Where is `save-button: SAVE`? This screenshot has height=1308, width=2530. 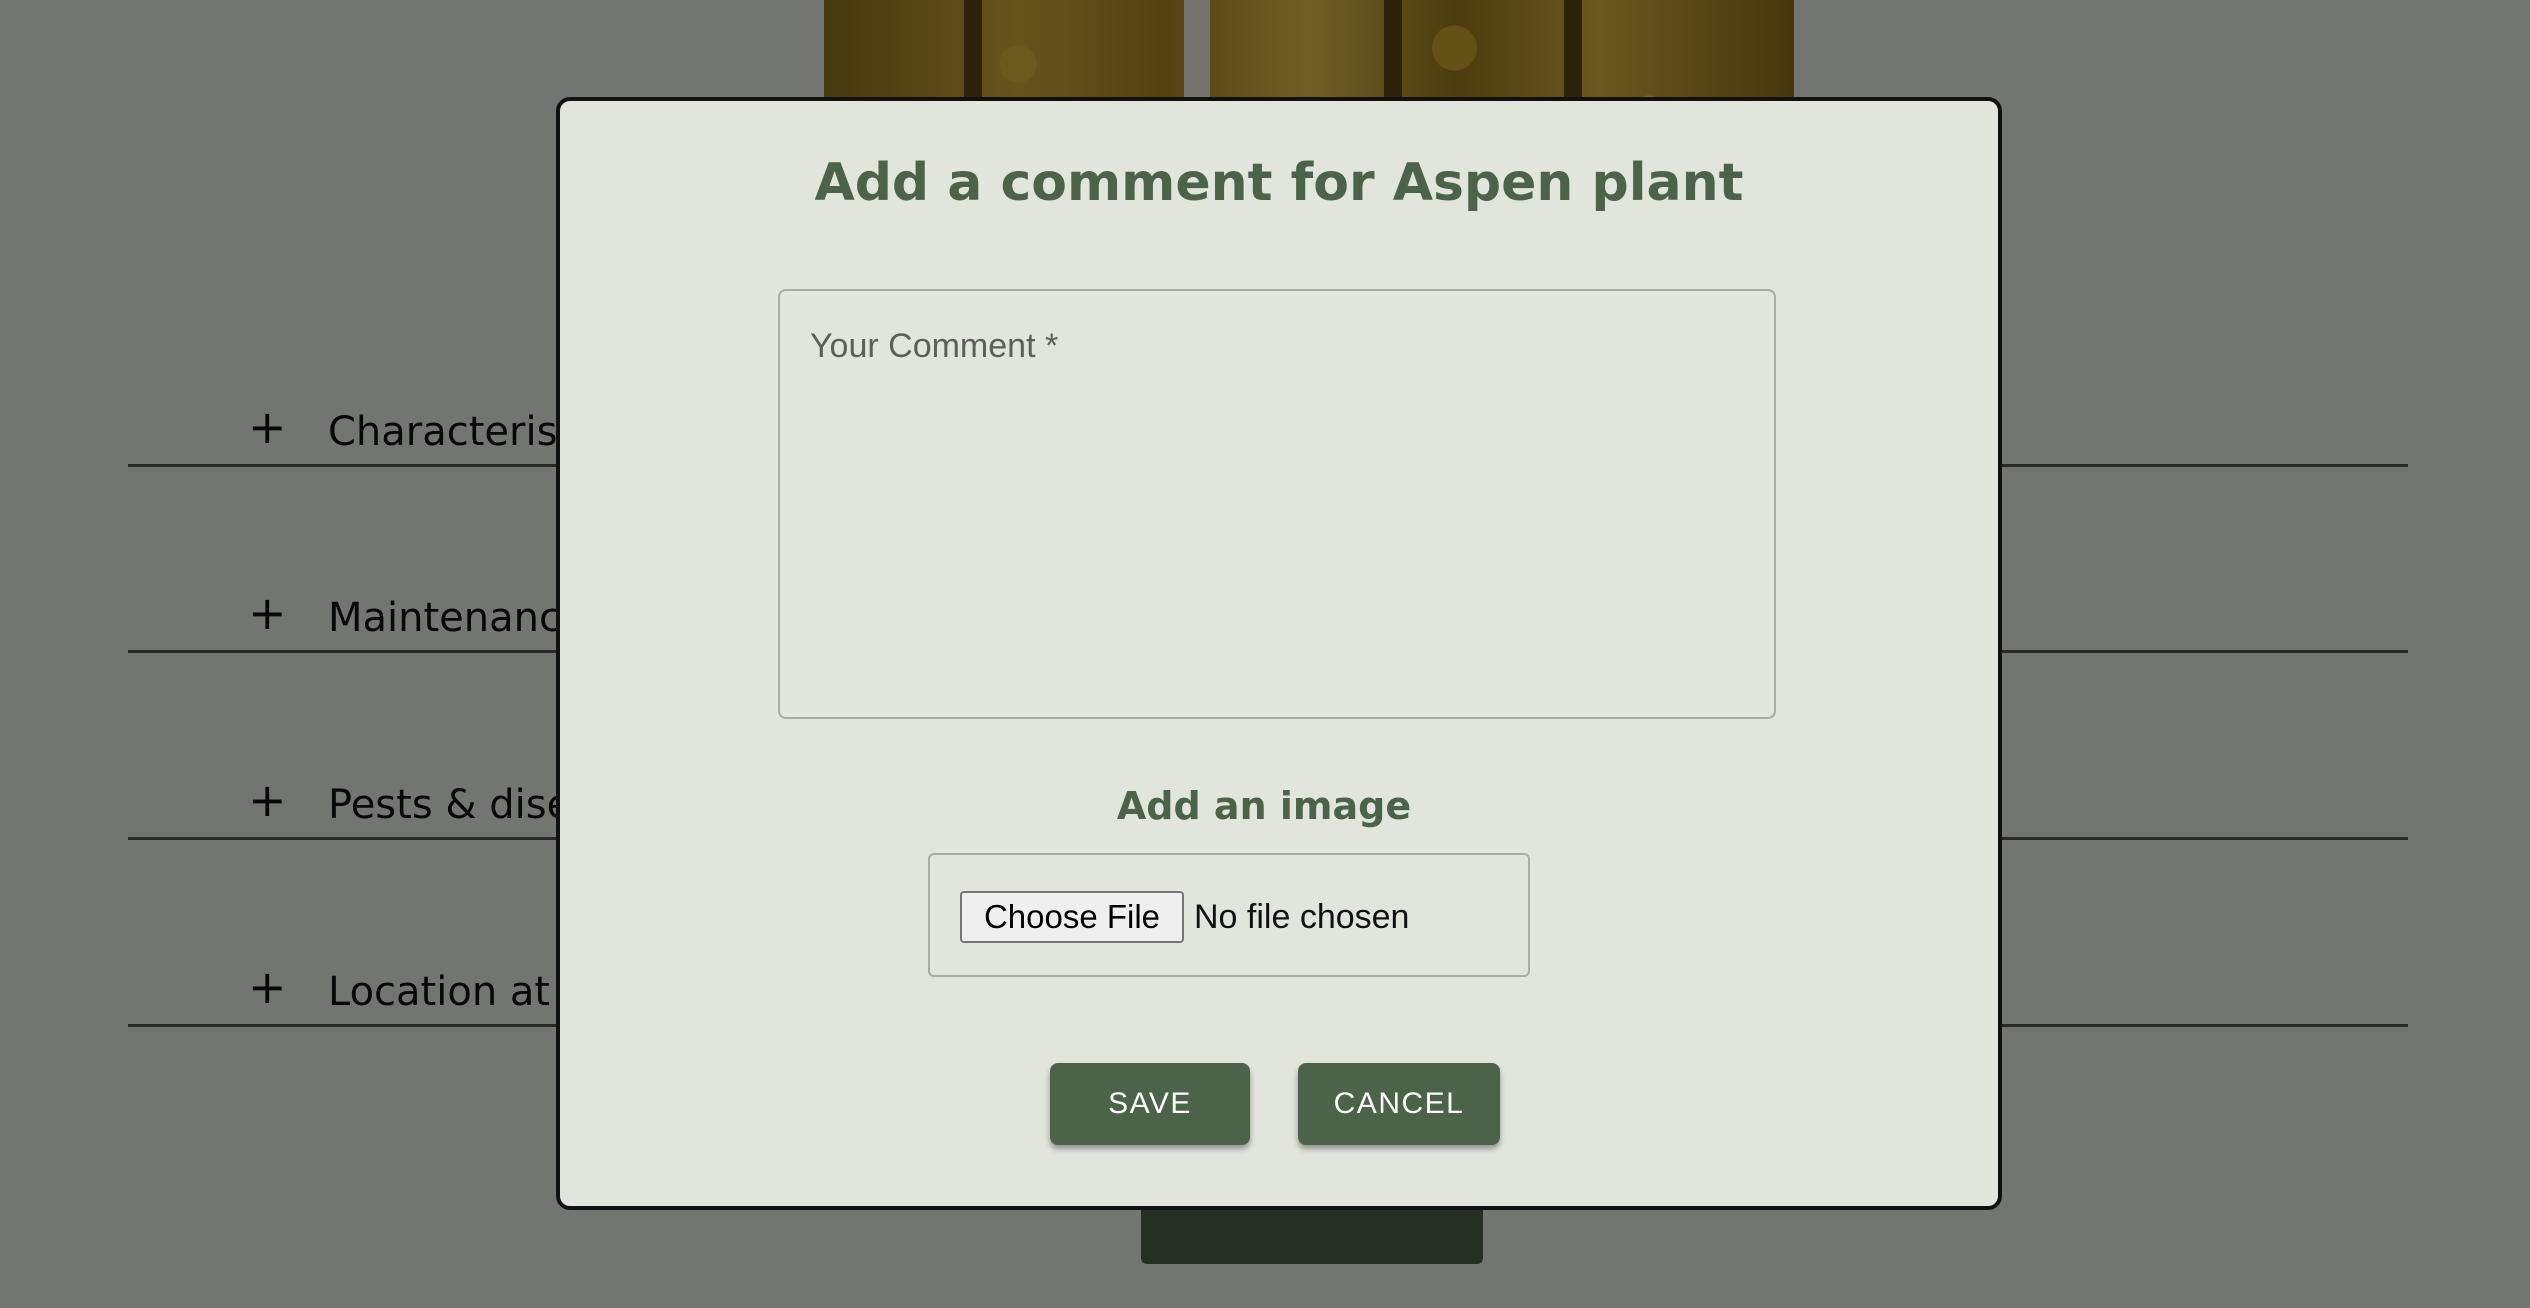
save-button: SAVE is located at coordinates (1150, 1104).